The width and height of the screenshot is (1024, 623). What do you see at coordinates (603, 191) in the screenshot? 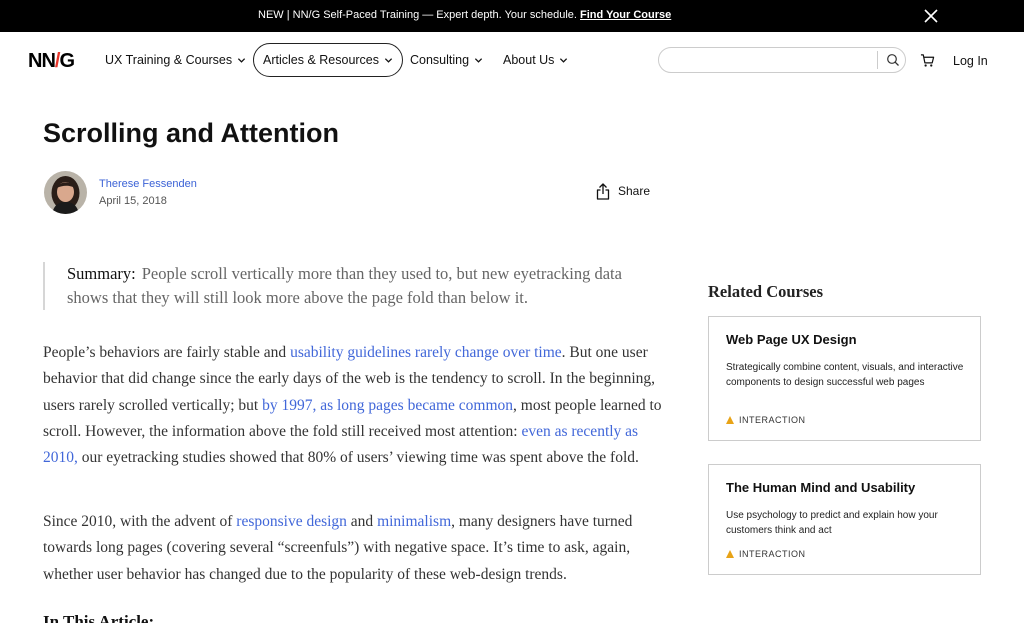
I see `share-icon` at bounding box center [603, 191].